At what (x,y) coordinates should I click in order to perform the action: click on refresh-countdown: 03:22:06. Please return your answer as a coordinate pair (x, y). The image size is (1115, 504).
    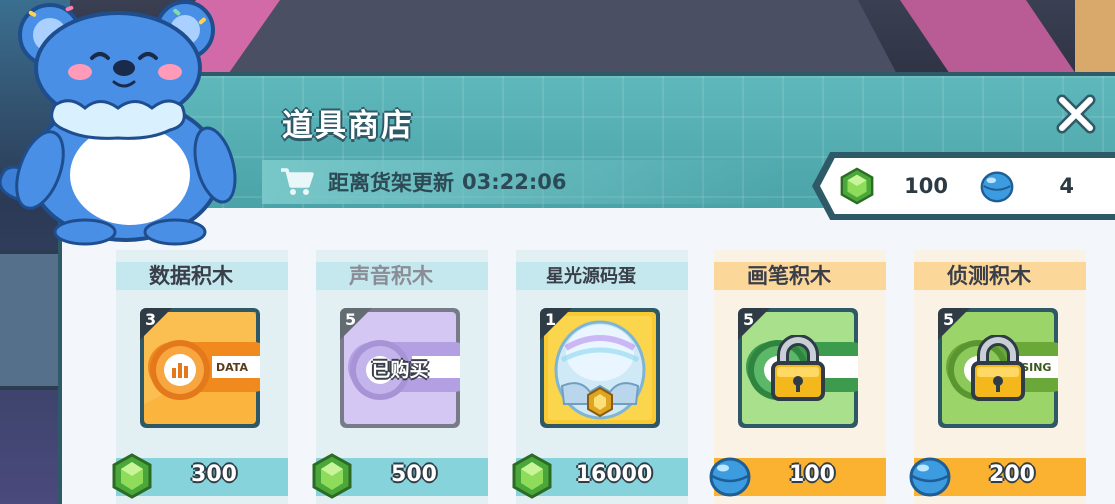
    Looking at the image, I should click on (514, 182).